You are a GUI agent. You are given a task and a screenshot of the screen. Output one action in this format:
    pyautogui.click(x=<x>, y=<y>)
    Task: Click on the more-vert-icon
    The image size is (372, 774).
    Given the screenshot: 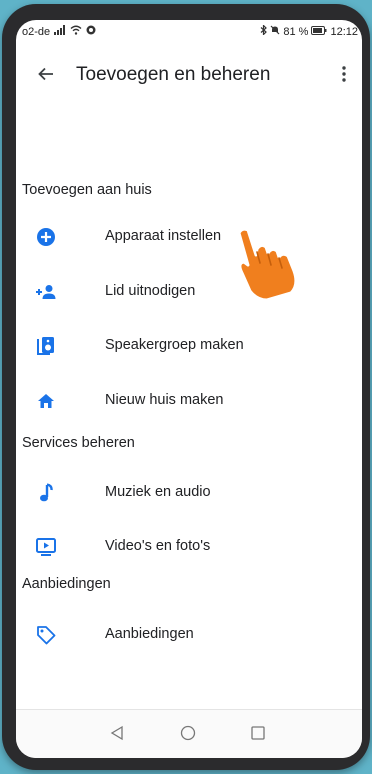 What is the action you would take?
    pyautogui.click(x=344, y=74)
    